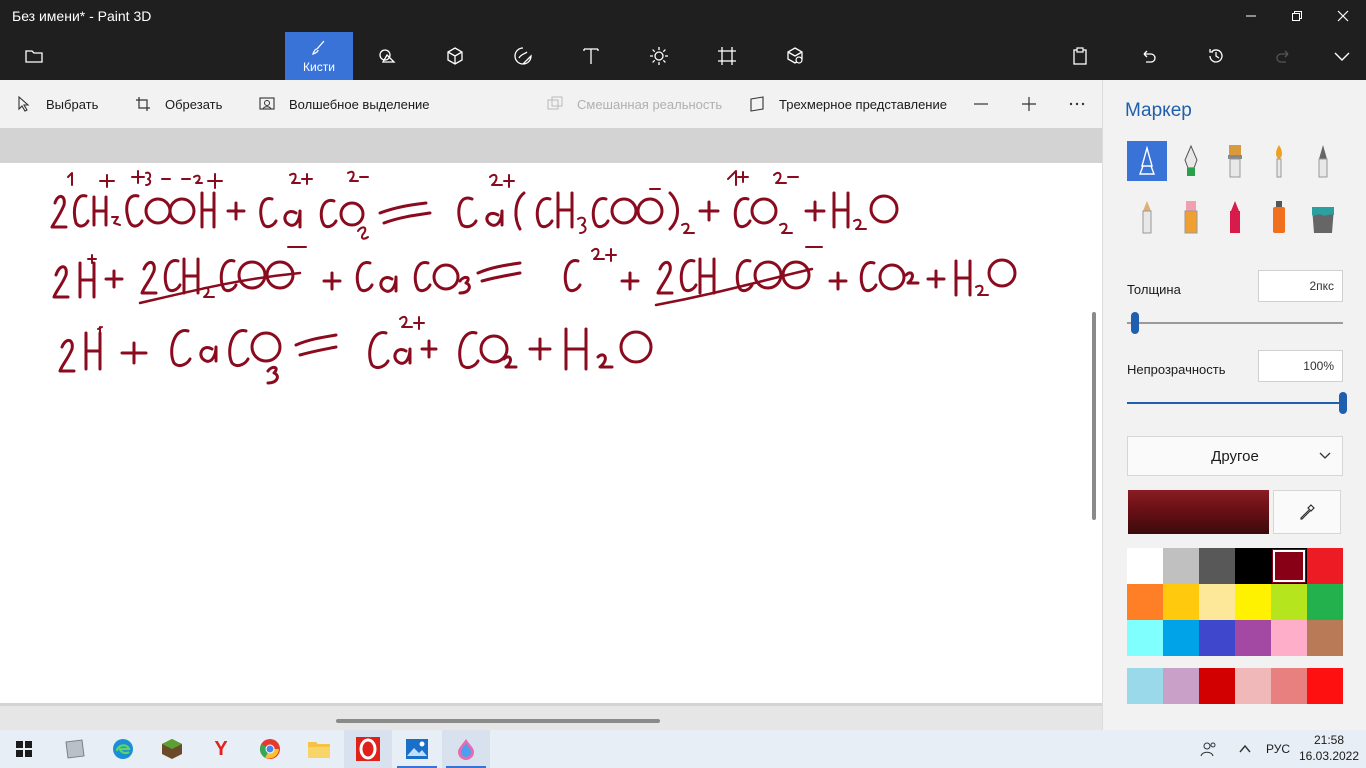 This screenshot has height=768, width=1366. I want to click on sticker-icon, so click(523, 56).